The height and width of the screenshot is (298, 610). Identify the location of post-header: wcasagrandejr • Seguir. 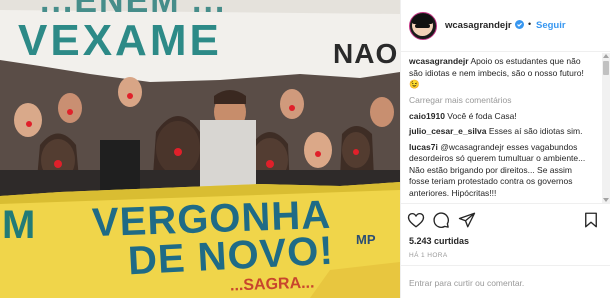
(505, 26).